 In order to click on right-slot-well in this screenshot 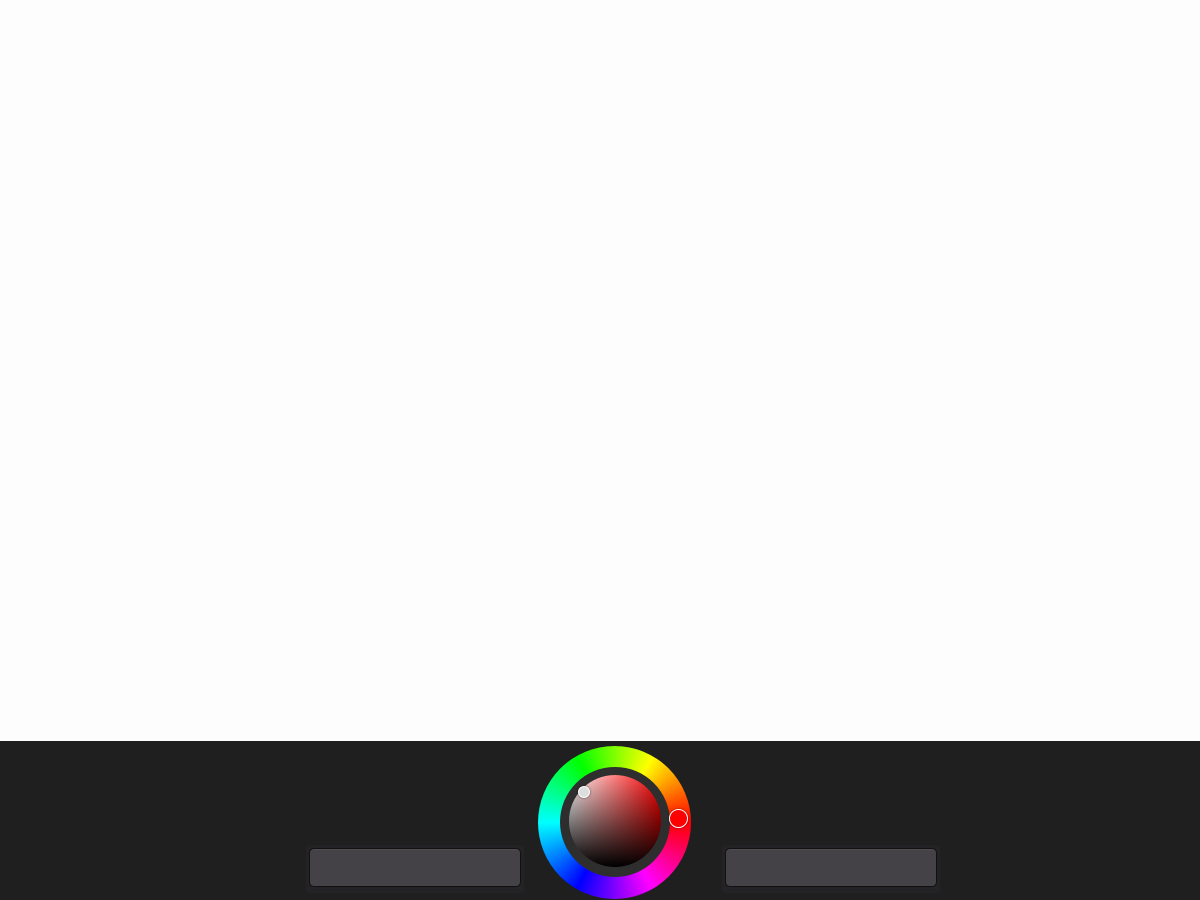, I will do `click(831, 869)`.